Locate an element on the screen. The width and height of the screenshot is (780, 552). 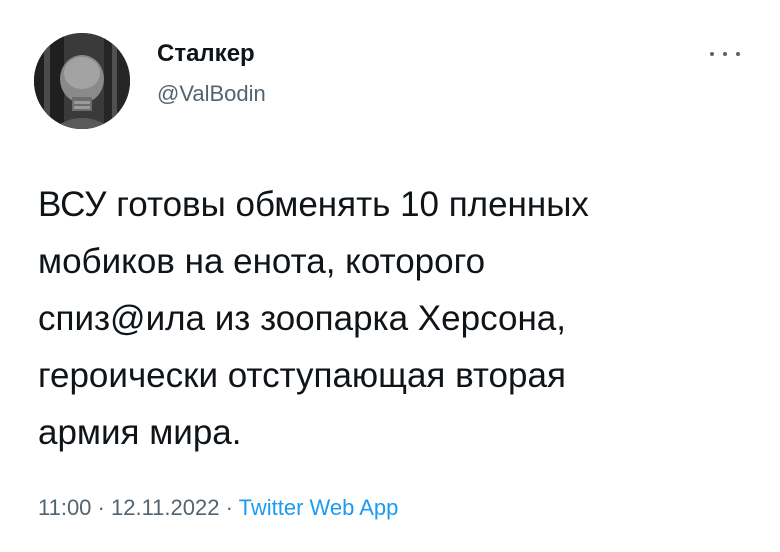
tweet-source-app: Twitter Web App is located at coordinates (319, 507).